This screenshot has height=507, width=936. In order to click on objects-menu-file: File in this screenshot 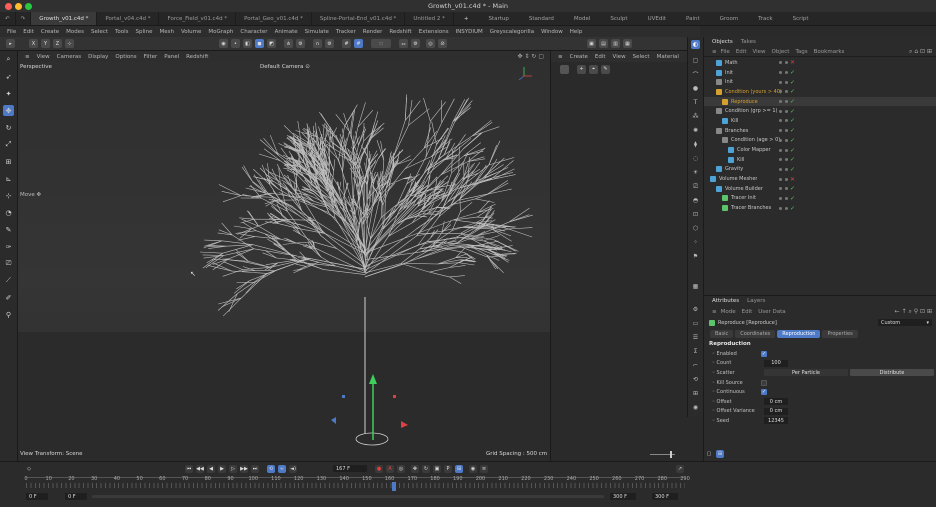, I will do `click(725, 52)`.